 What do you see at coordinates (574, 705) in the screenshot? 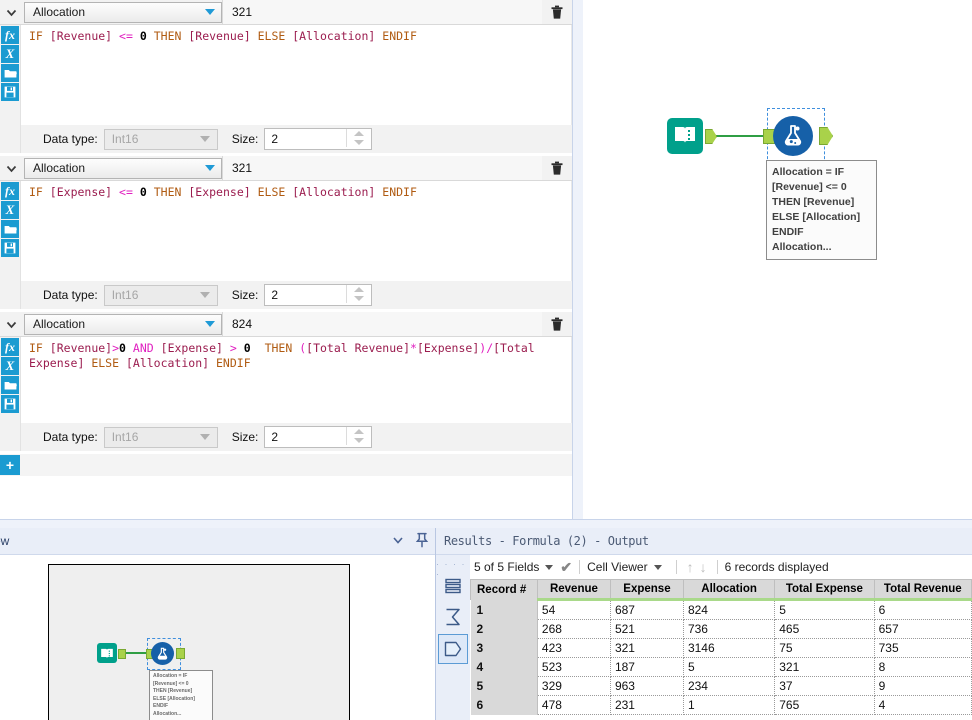
I see `table-cell: 478` at bounding box center [574, 705].